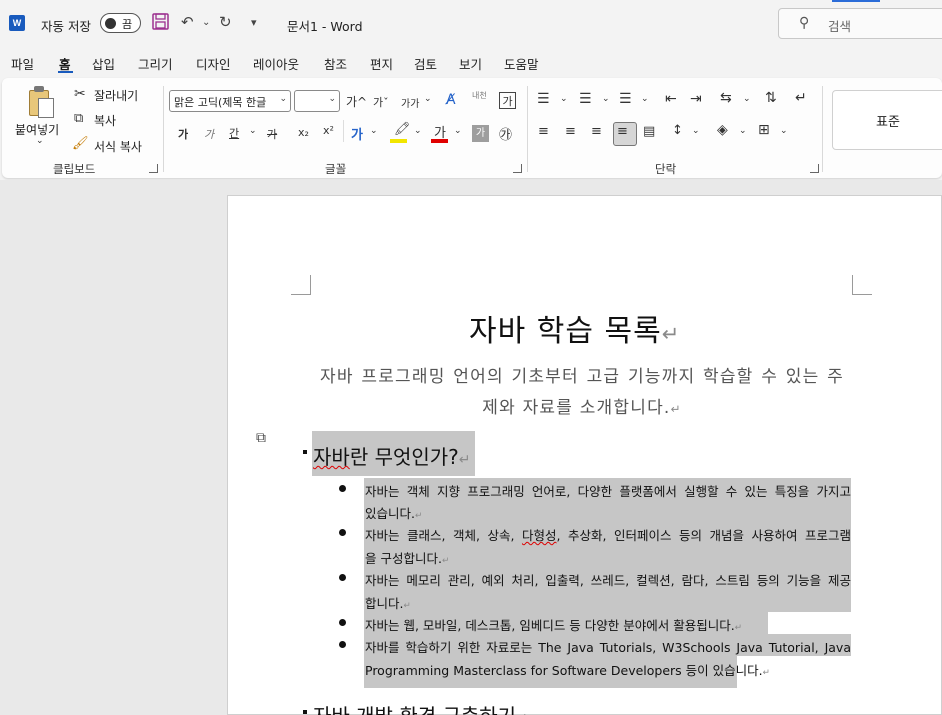 Image resolution: width=942 pixels, height=715 pixels. What do you see at coordinates (585, 99) in the screenshot?
I see `numbering-icon: ☰` at bounding box center [585, 99].